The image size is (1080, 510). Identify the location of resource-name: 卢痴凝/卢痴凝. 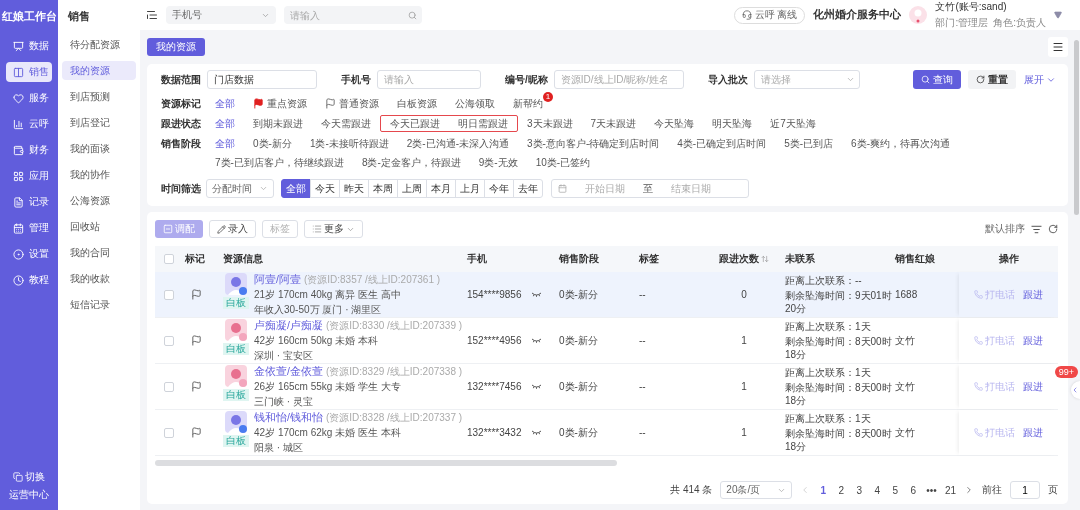
(288, 325).